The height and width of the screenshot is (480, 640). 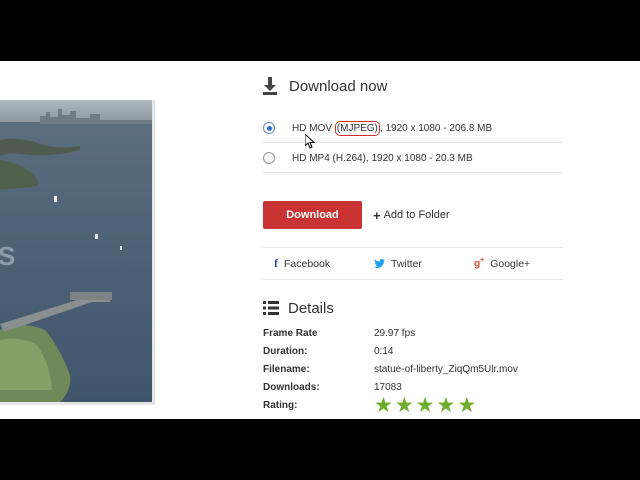 I want to click on detail-key: Rating:, so click(x=280, y=405).